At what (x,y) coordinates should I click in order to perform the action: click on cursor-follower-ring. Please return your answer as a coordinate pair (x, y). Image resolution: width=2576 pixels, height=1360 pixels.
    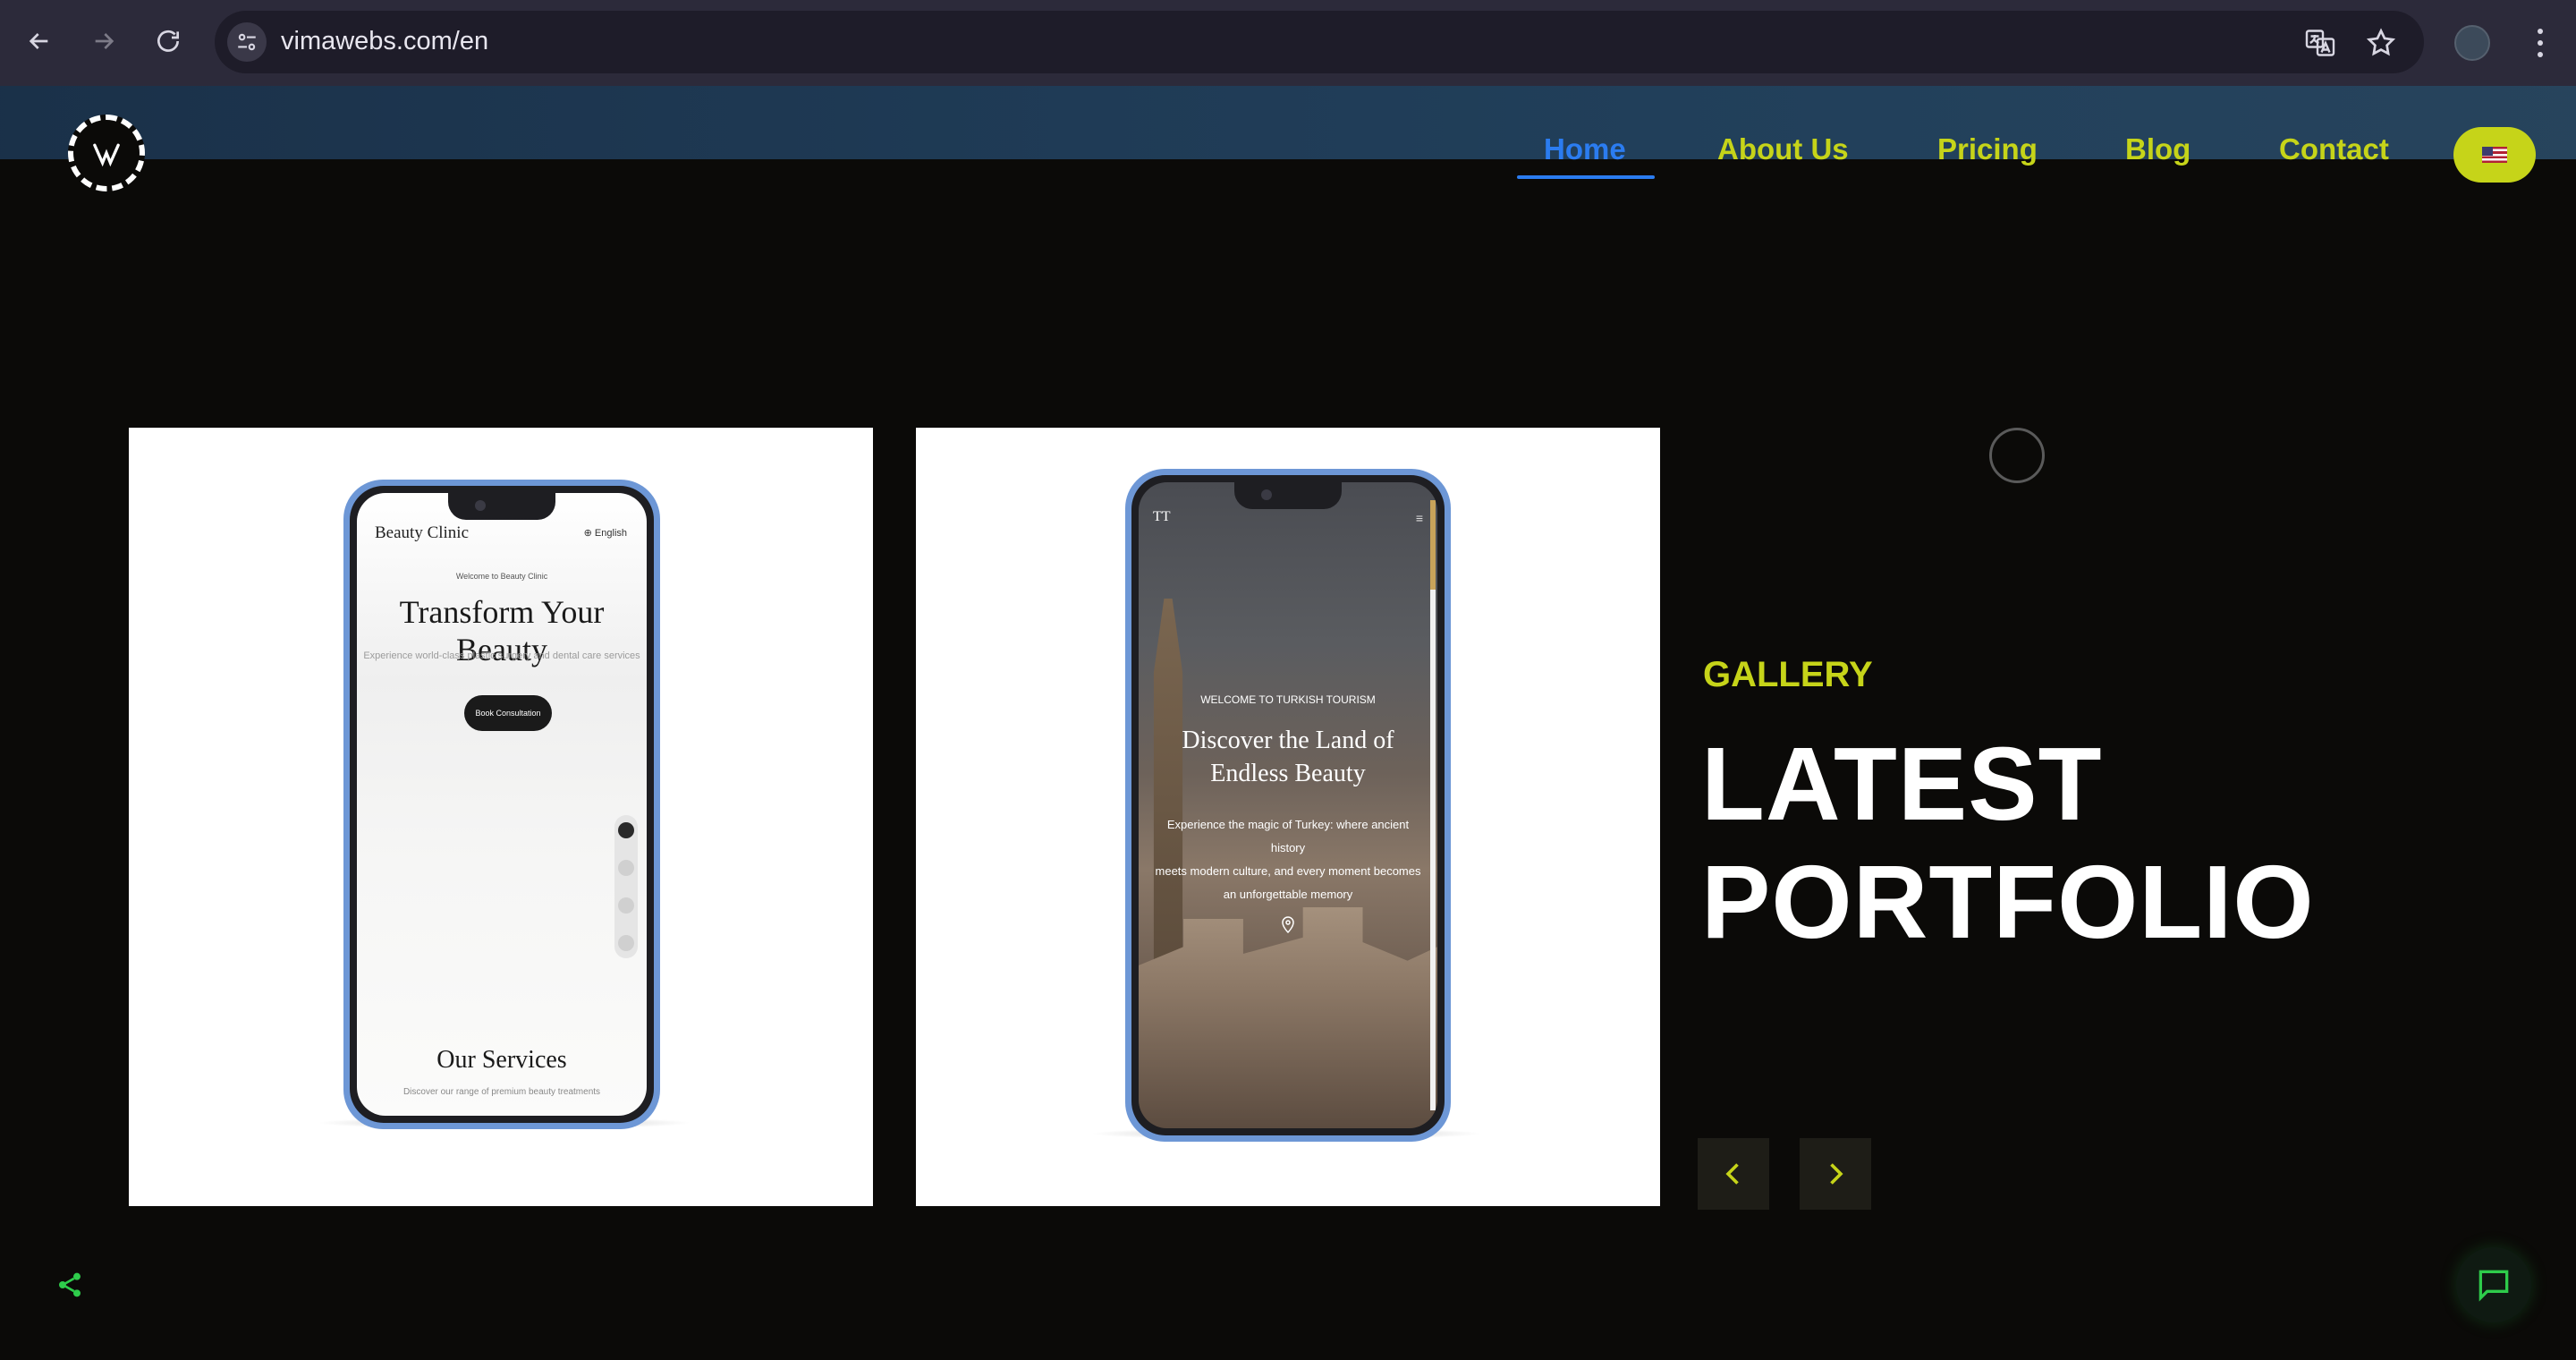
    Looking at the image, I should click on (2017, 456).